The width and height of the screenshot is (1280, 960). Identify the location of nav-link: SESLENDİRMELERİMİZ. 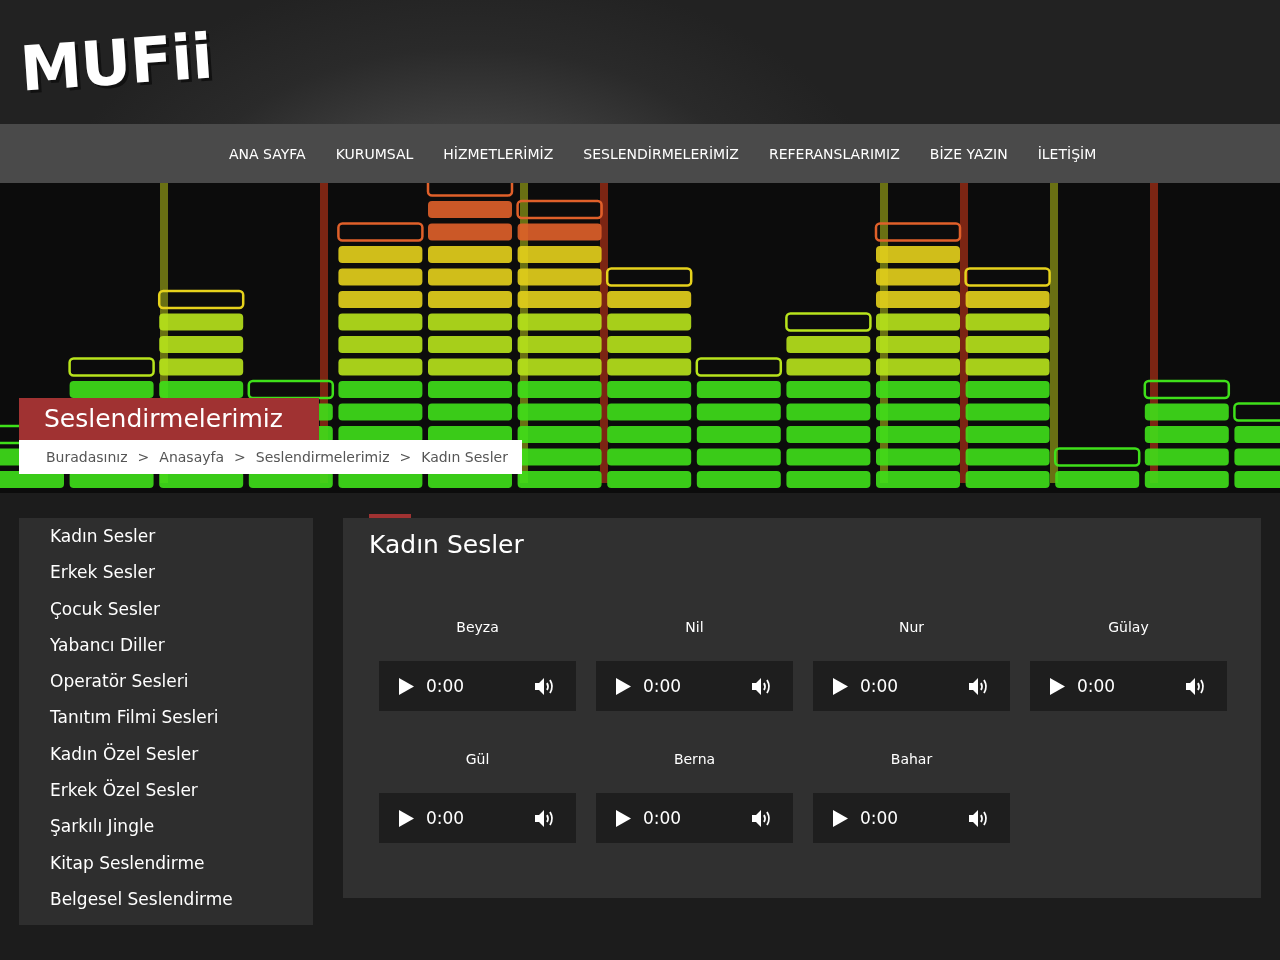
(661, 153).